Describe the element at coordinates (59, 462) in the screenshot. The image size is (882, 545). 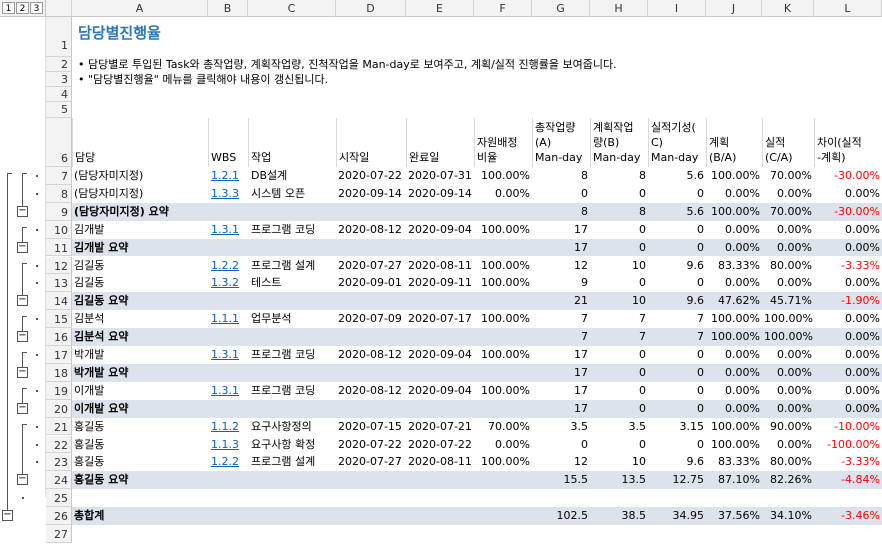
I see `row-header: 23` at that location.